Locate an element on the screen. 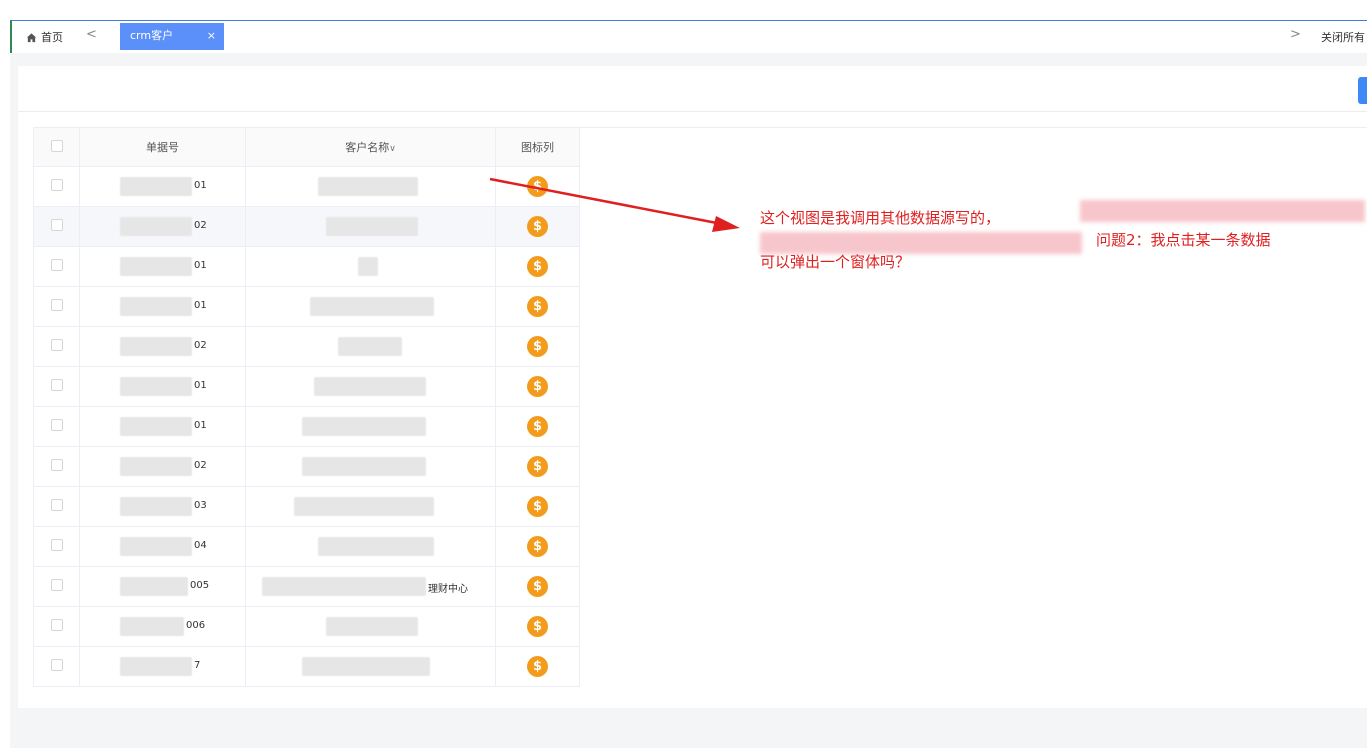  doc-no-cell: 02 is located at coordinates (162, 466).